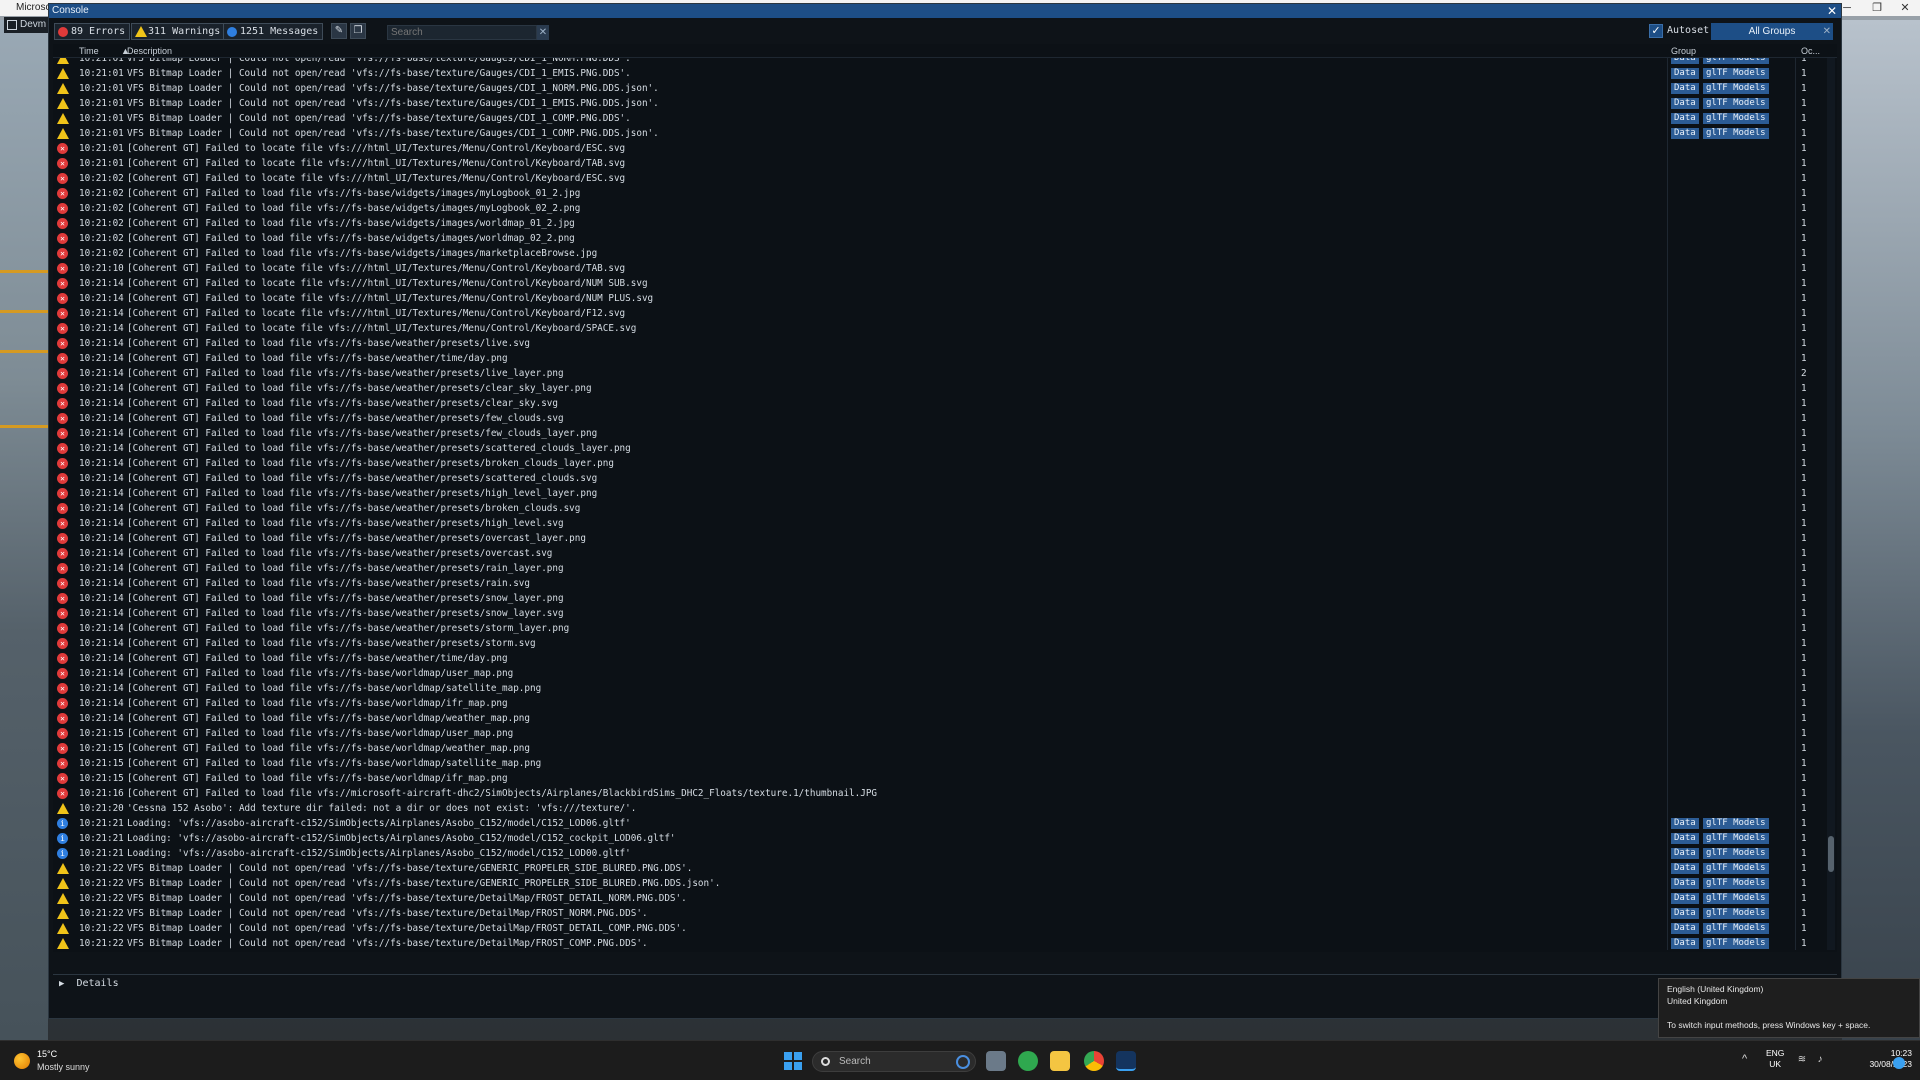 The width and height of the screenshot is (1920, 1080). What do you see at coordinates (1744, 1059) in the screenshot?
I see `tray-overflow-chevron-icon: ^` at bounding box center [1744, 1059].